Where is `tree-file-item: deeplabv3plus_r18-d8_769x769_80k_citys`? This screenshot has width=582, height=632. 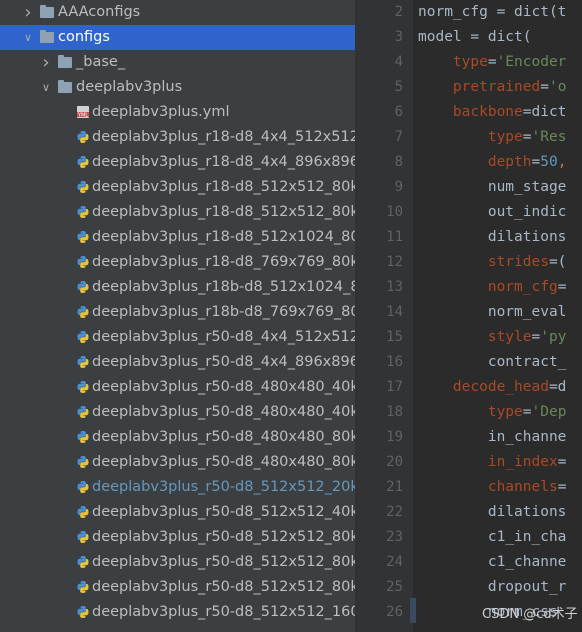 tree-file-item: deeplabv3plus_r18-d8_769x769_80k_citys is located at coordinates (177, 262).